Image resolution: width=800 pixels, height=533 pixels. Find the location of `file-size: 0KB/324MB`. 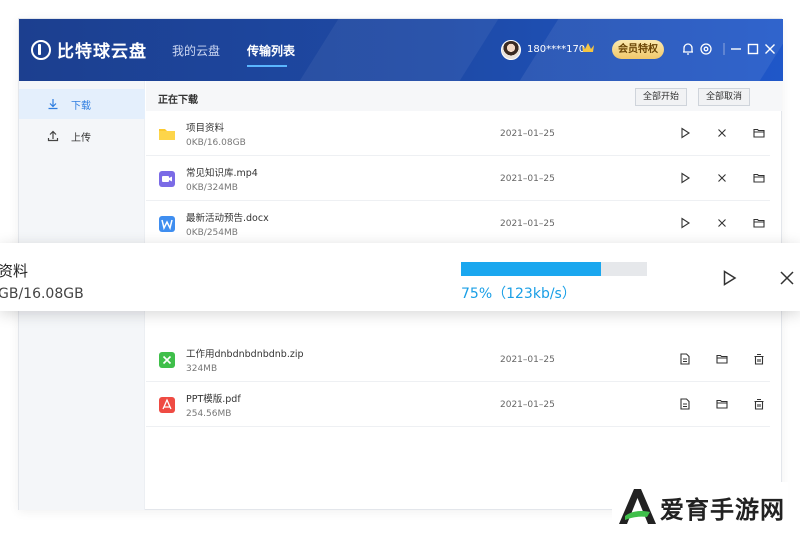

file-size: 0KB/324MB is located at coordinates (212, 188).